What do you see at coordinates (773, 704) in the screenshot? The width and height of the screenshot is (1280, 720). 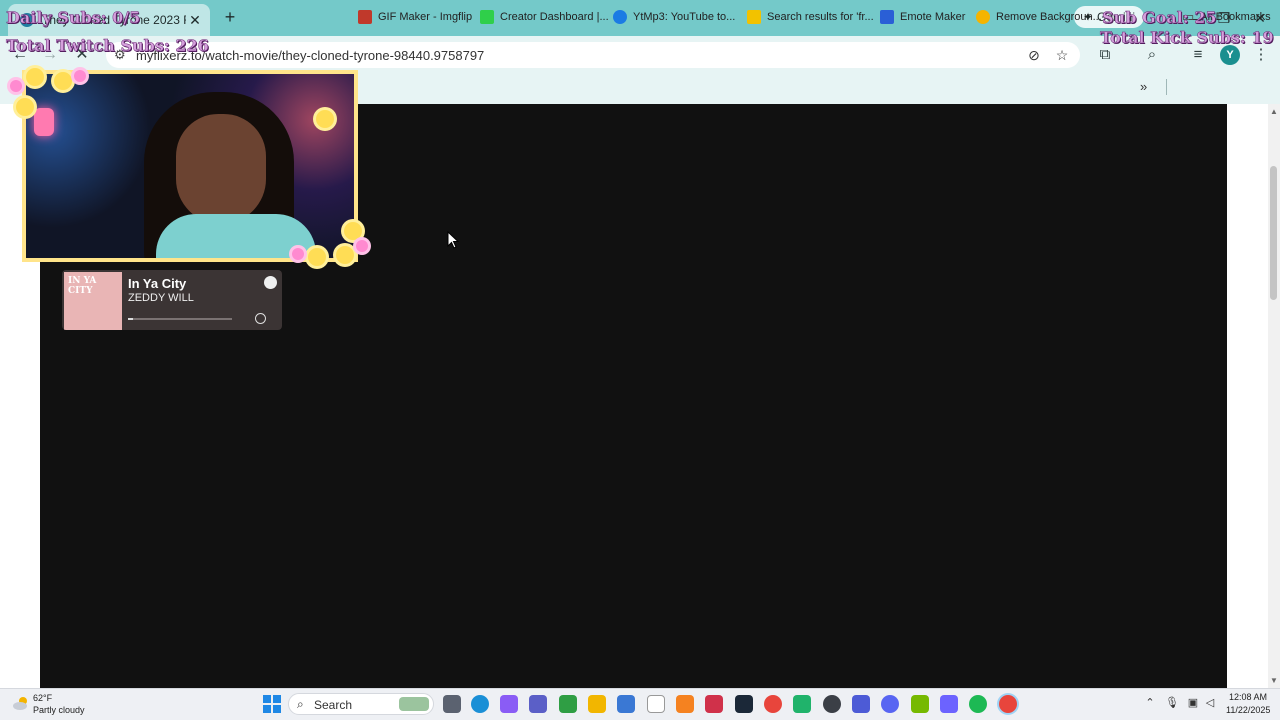 I see `chrome-icon` at bounding box center [773, 704].